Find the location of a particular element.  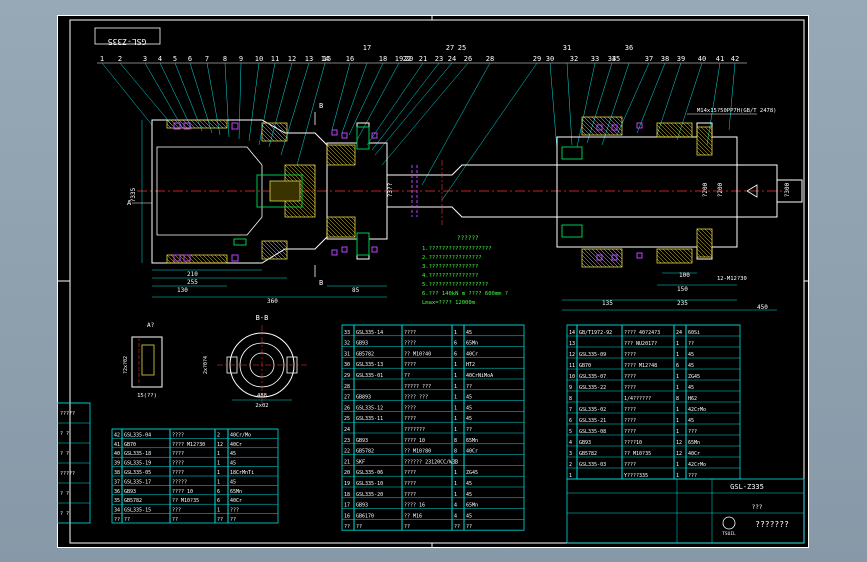

parts-list-right-cell: 65Mn is located at coordinates (694, 443).